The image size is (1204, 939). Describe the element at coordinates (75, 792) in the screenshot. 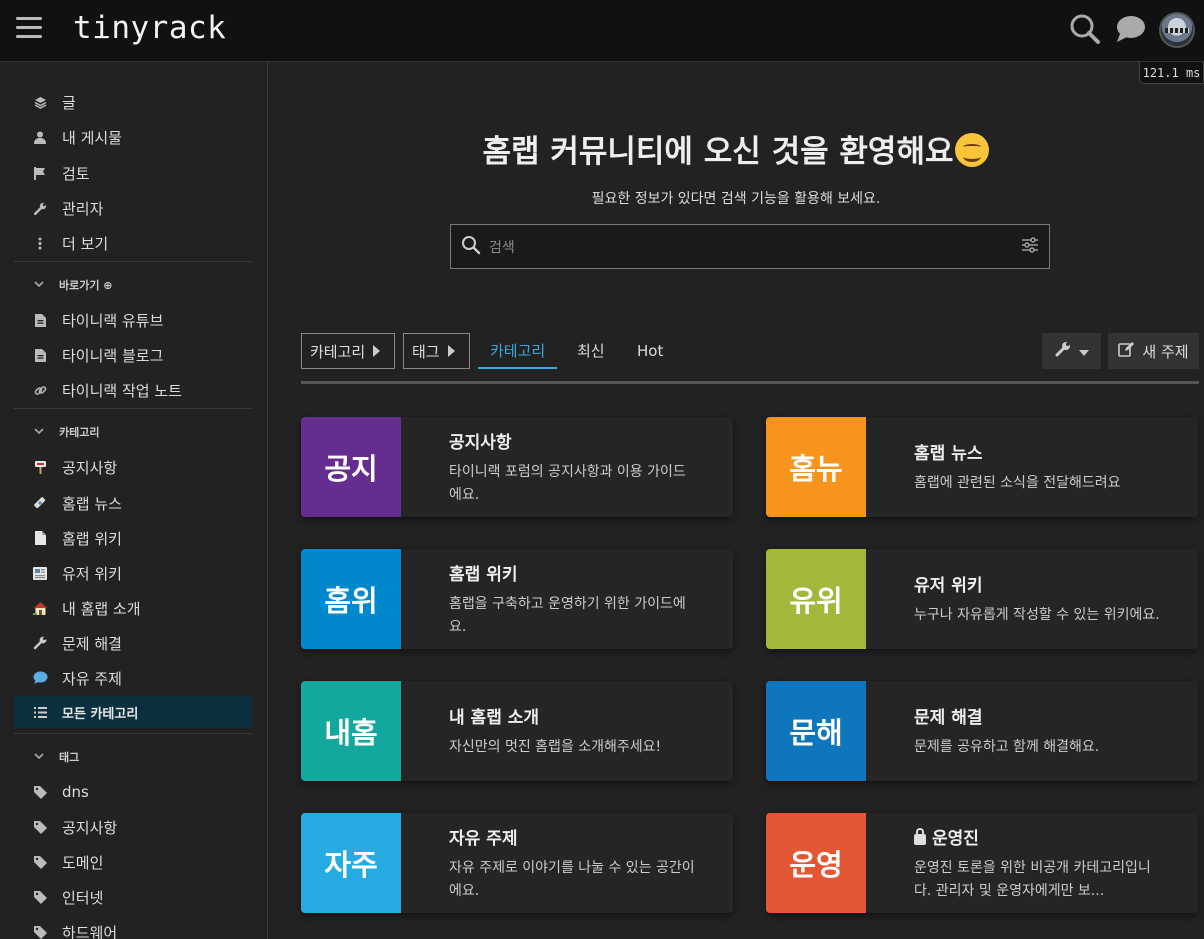

I see `sidebar-item-label: dns` at that location.